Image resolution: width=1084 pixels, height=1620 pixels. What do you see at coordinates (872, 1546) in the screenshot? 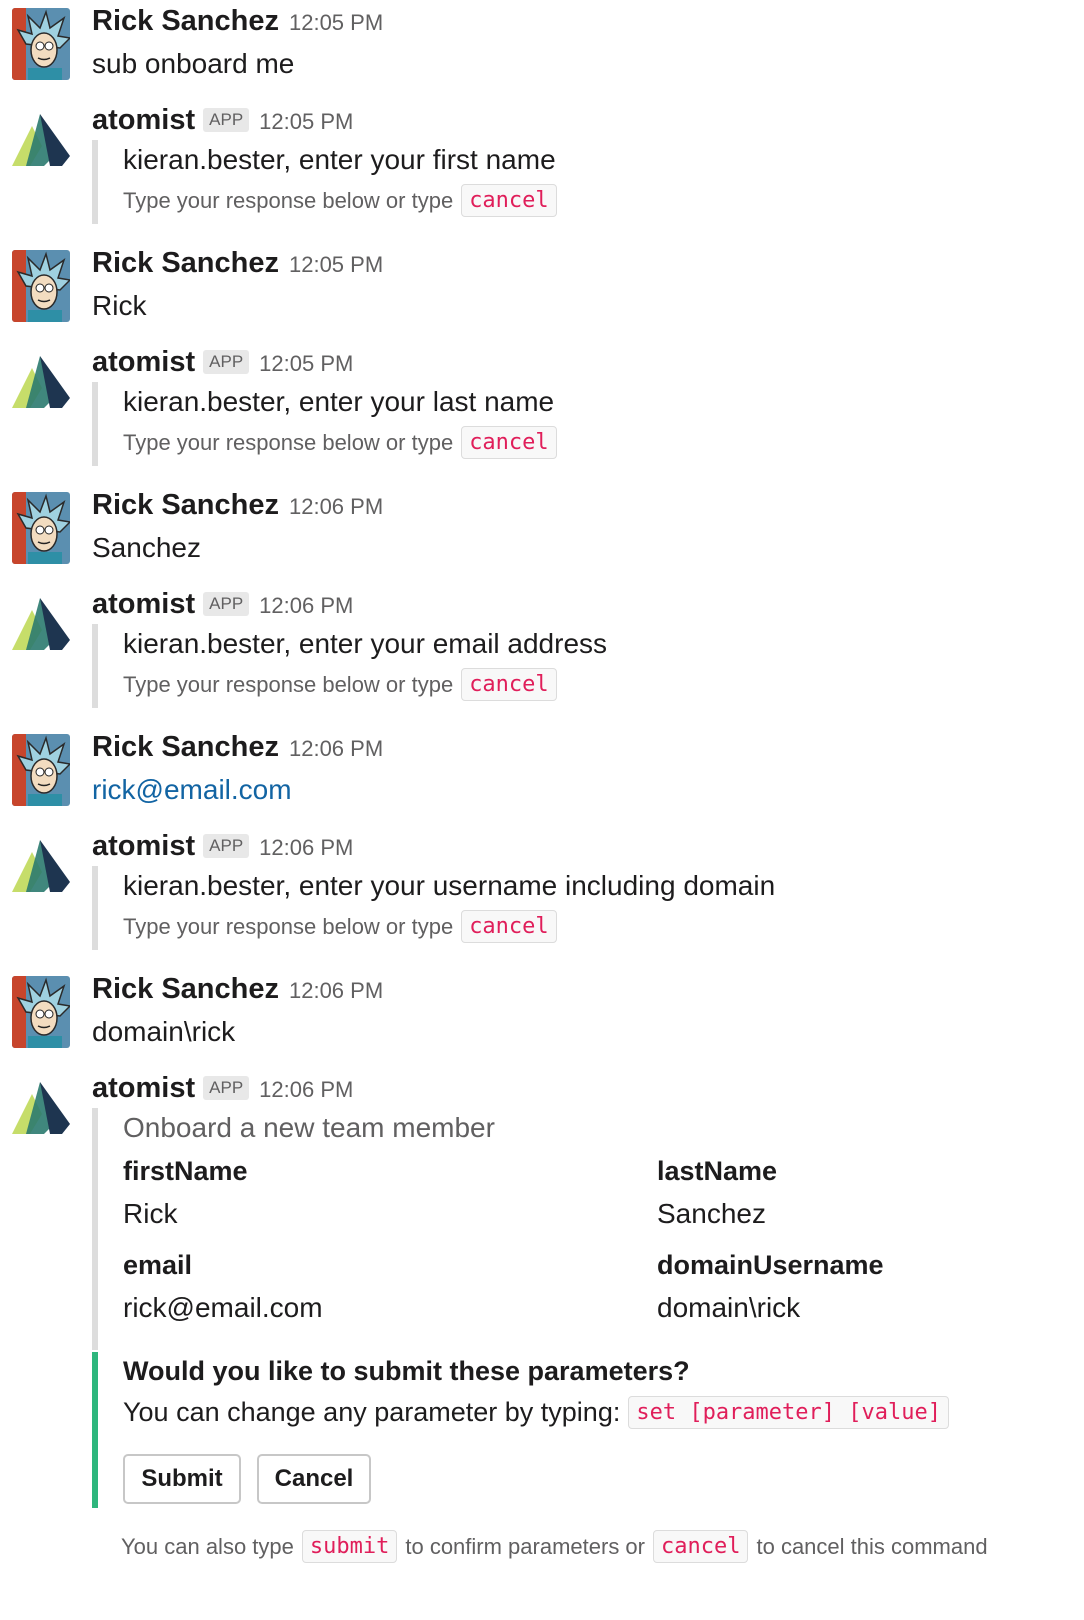
I see `footer-text-3: to cancel this command` at bounding box center [872, 1546].